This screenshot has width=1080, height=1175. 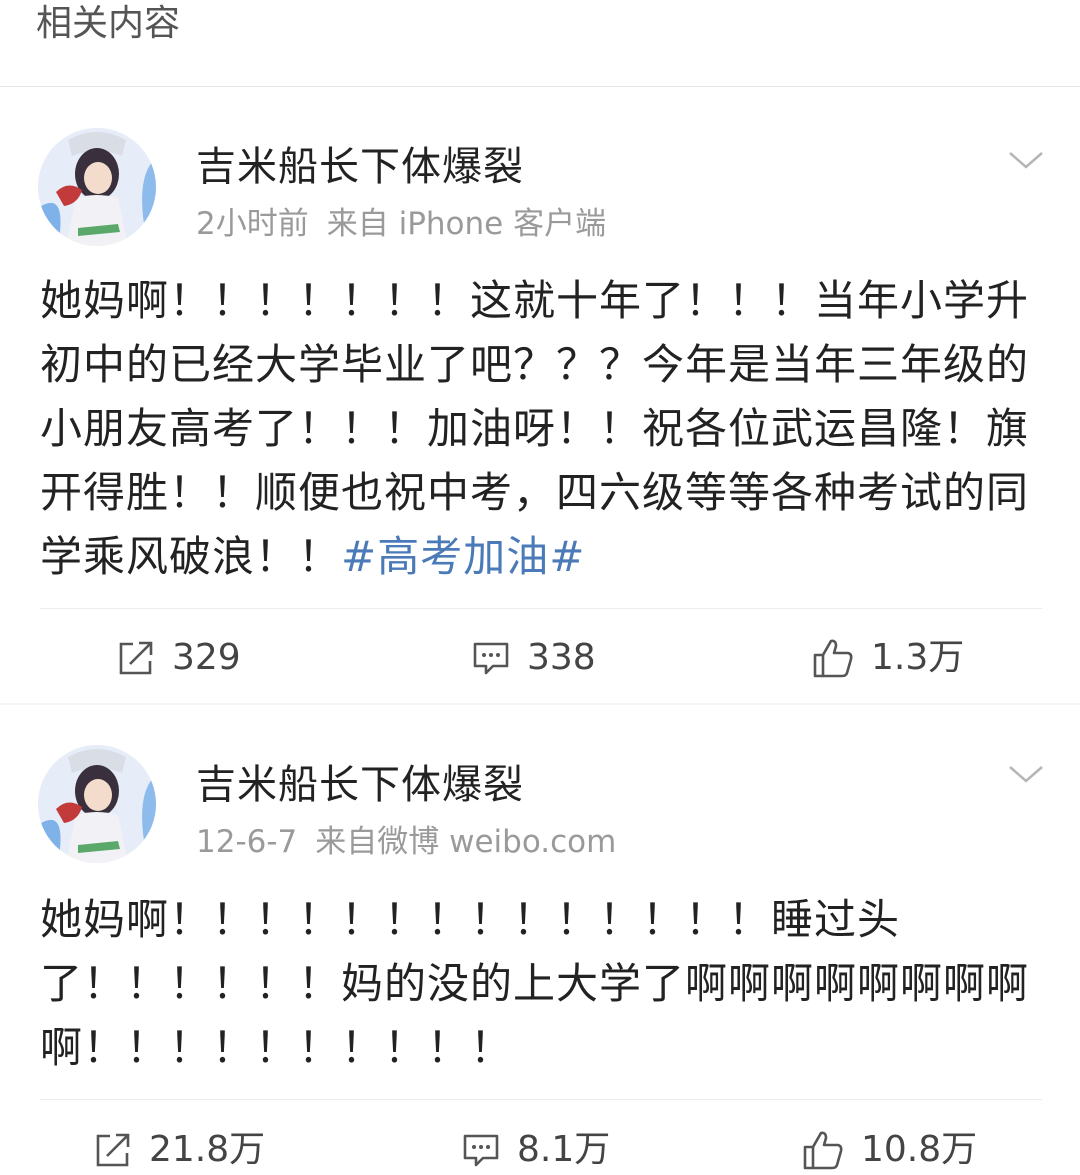 I want to click on like-button: 10.8万, so click(x=889, y=1150).